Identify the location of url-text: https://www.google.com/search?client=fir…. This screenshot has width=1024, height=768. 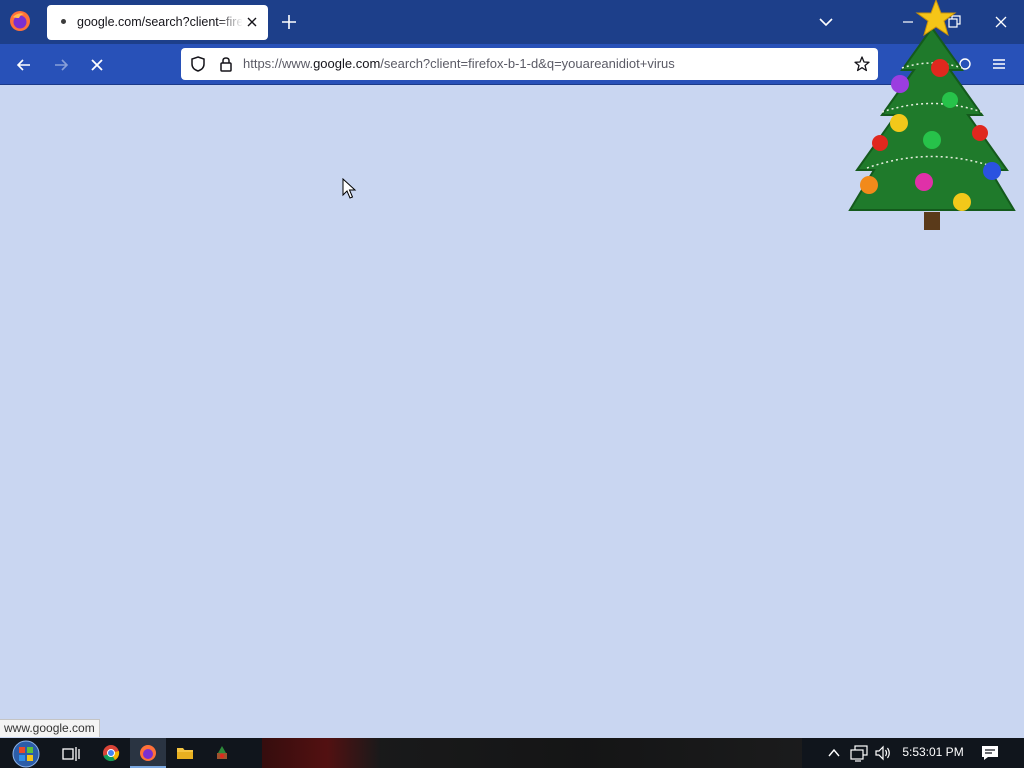
(543, 64).